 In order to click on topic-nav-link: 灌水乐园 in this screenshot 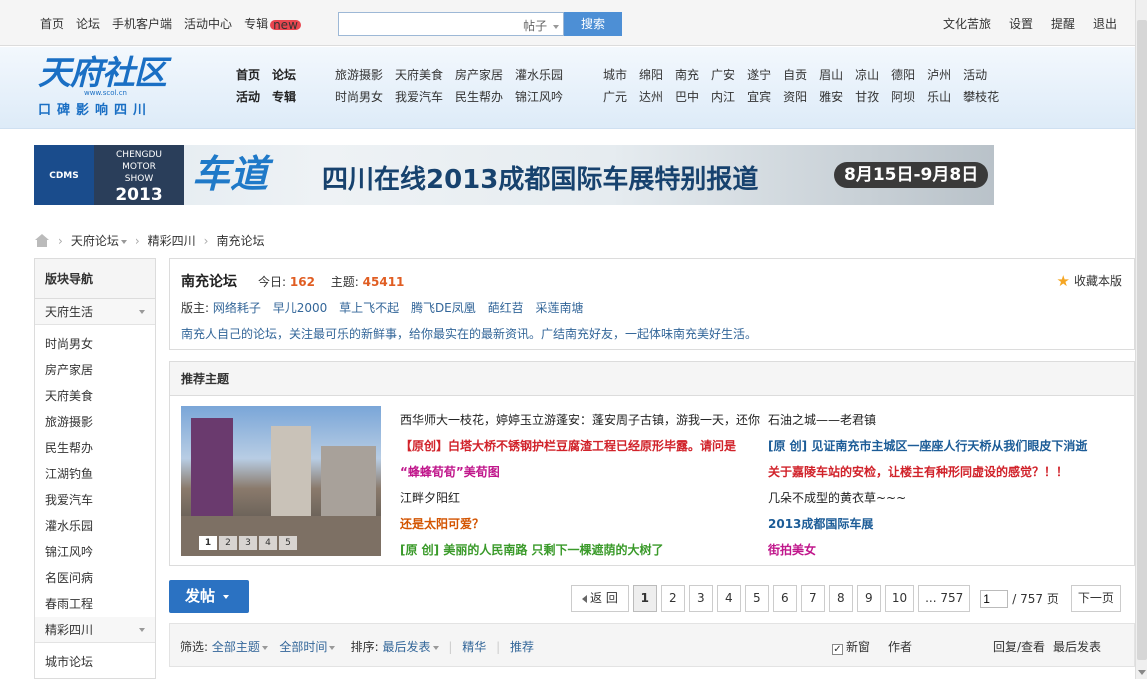, I will do `click(539, 74)`.